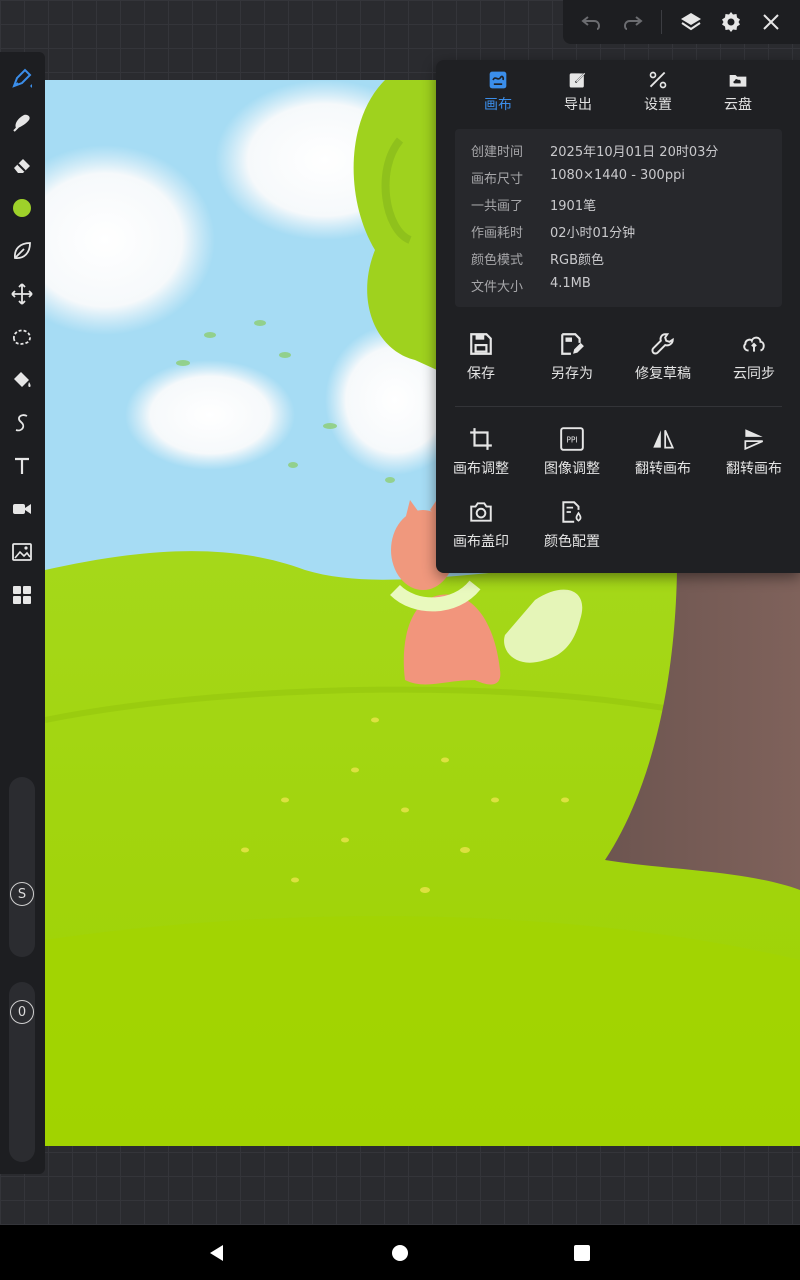 The height and width of the screenshot is (1280, 800). I want to click on layers-button, so click(691, 22).